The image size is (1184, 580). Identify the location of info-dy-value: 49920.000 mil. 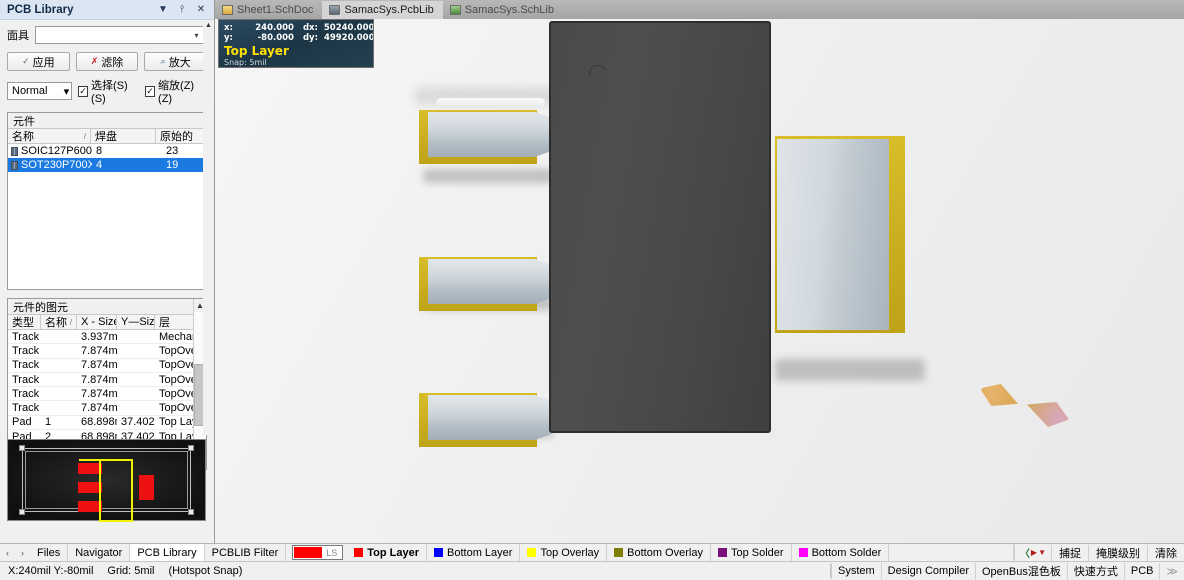
(348, 38).